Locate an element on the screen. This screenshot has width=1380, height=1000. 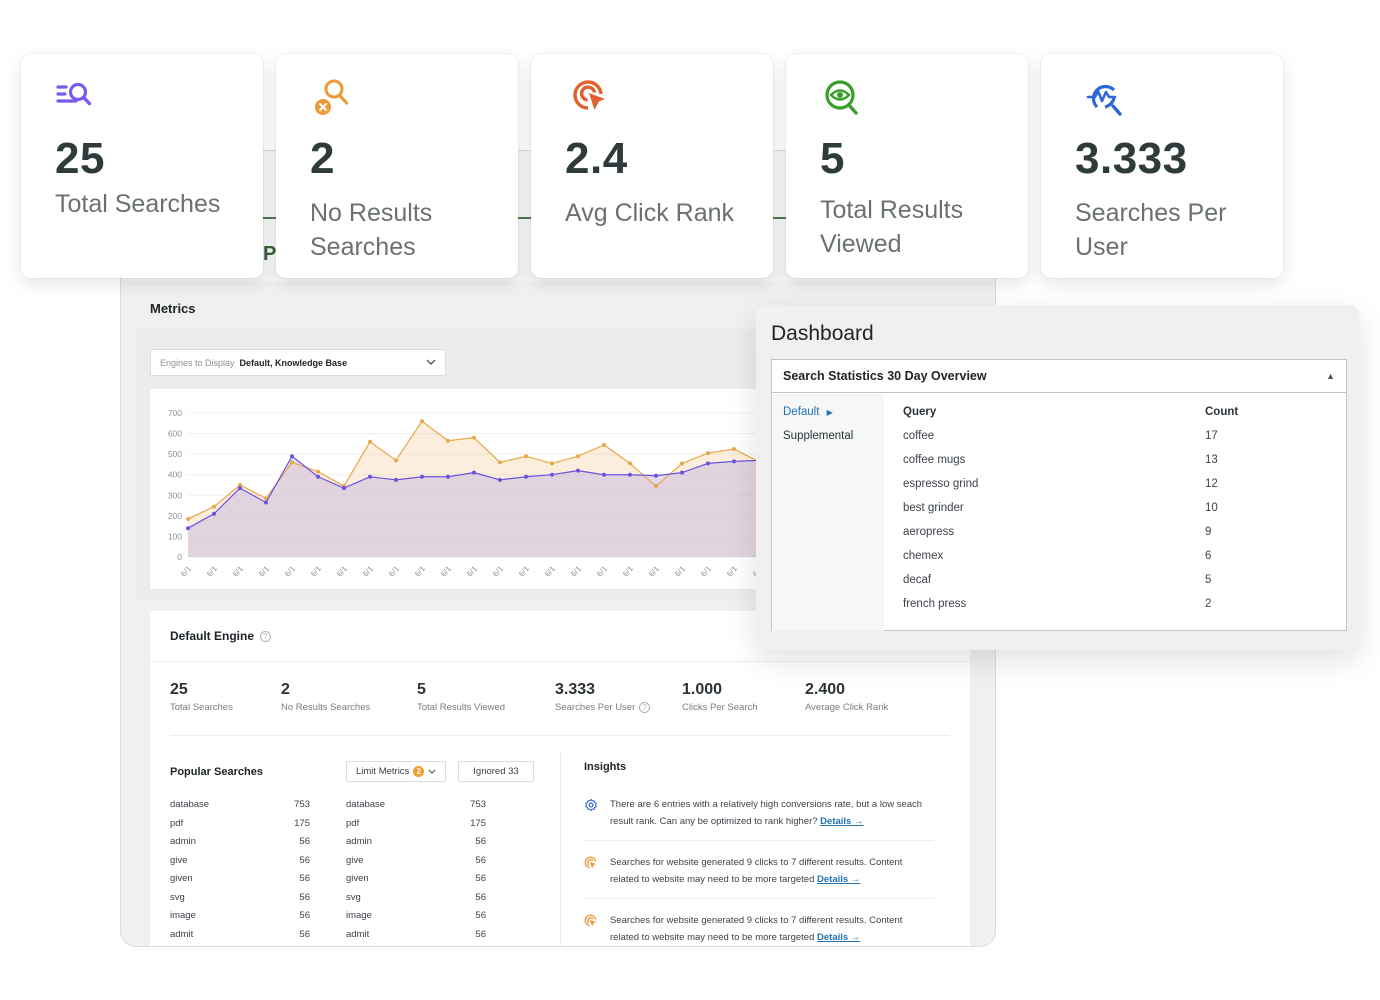
popular-search-row: given 56 is located at coordinates (416, 882).